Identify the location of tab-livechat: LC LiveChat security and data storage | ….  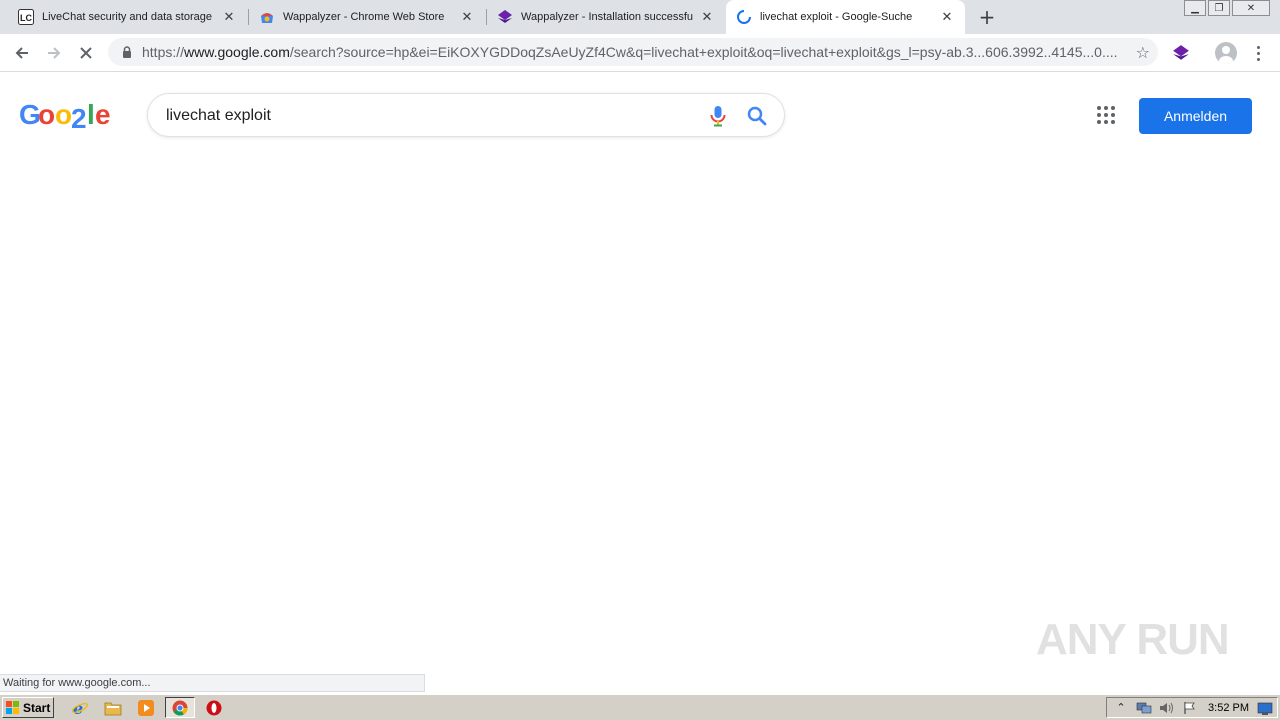
(123, 17).